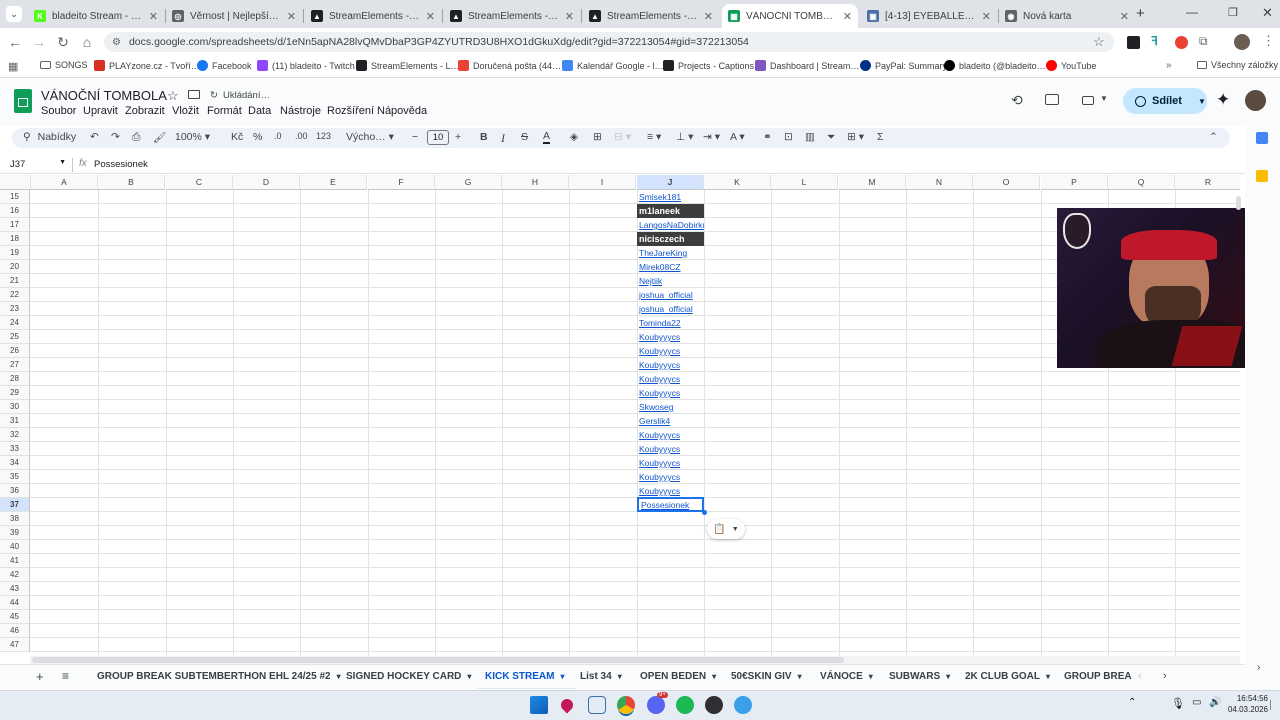 This screenshot has height=720, width=1280. I want to click on bold-icon: B, so click(484, 137).